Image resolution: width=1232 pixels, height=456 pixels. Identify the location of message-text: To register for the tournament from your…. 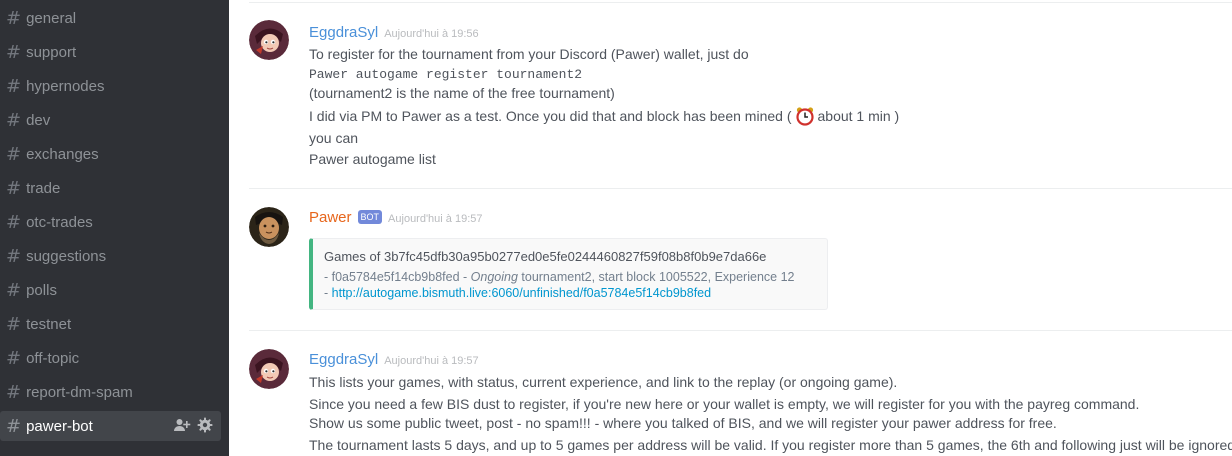
(529, 54).